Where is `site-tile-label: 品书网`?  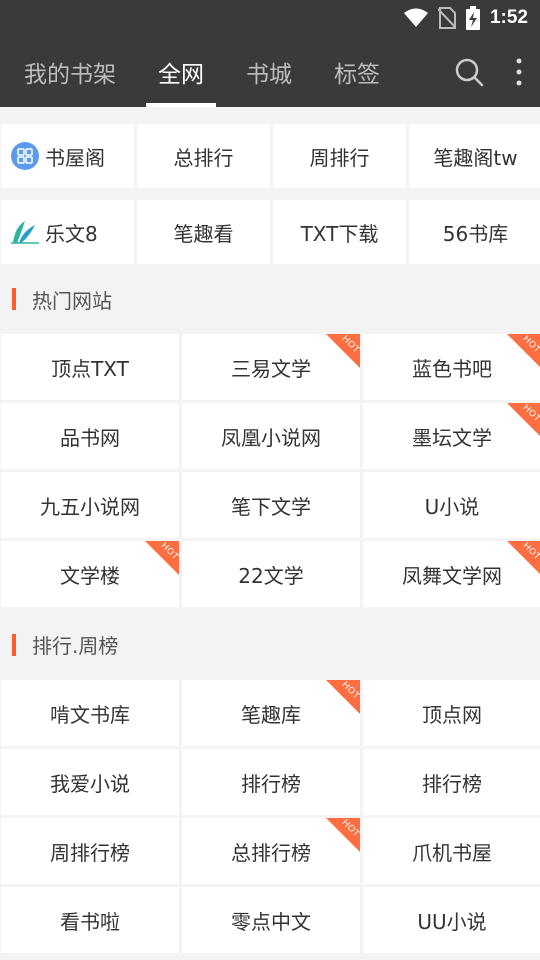
site-tile-label: 品书网 is located at coordinates (90, 437).